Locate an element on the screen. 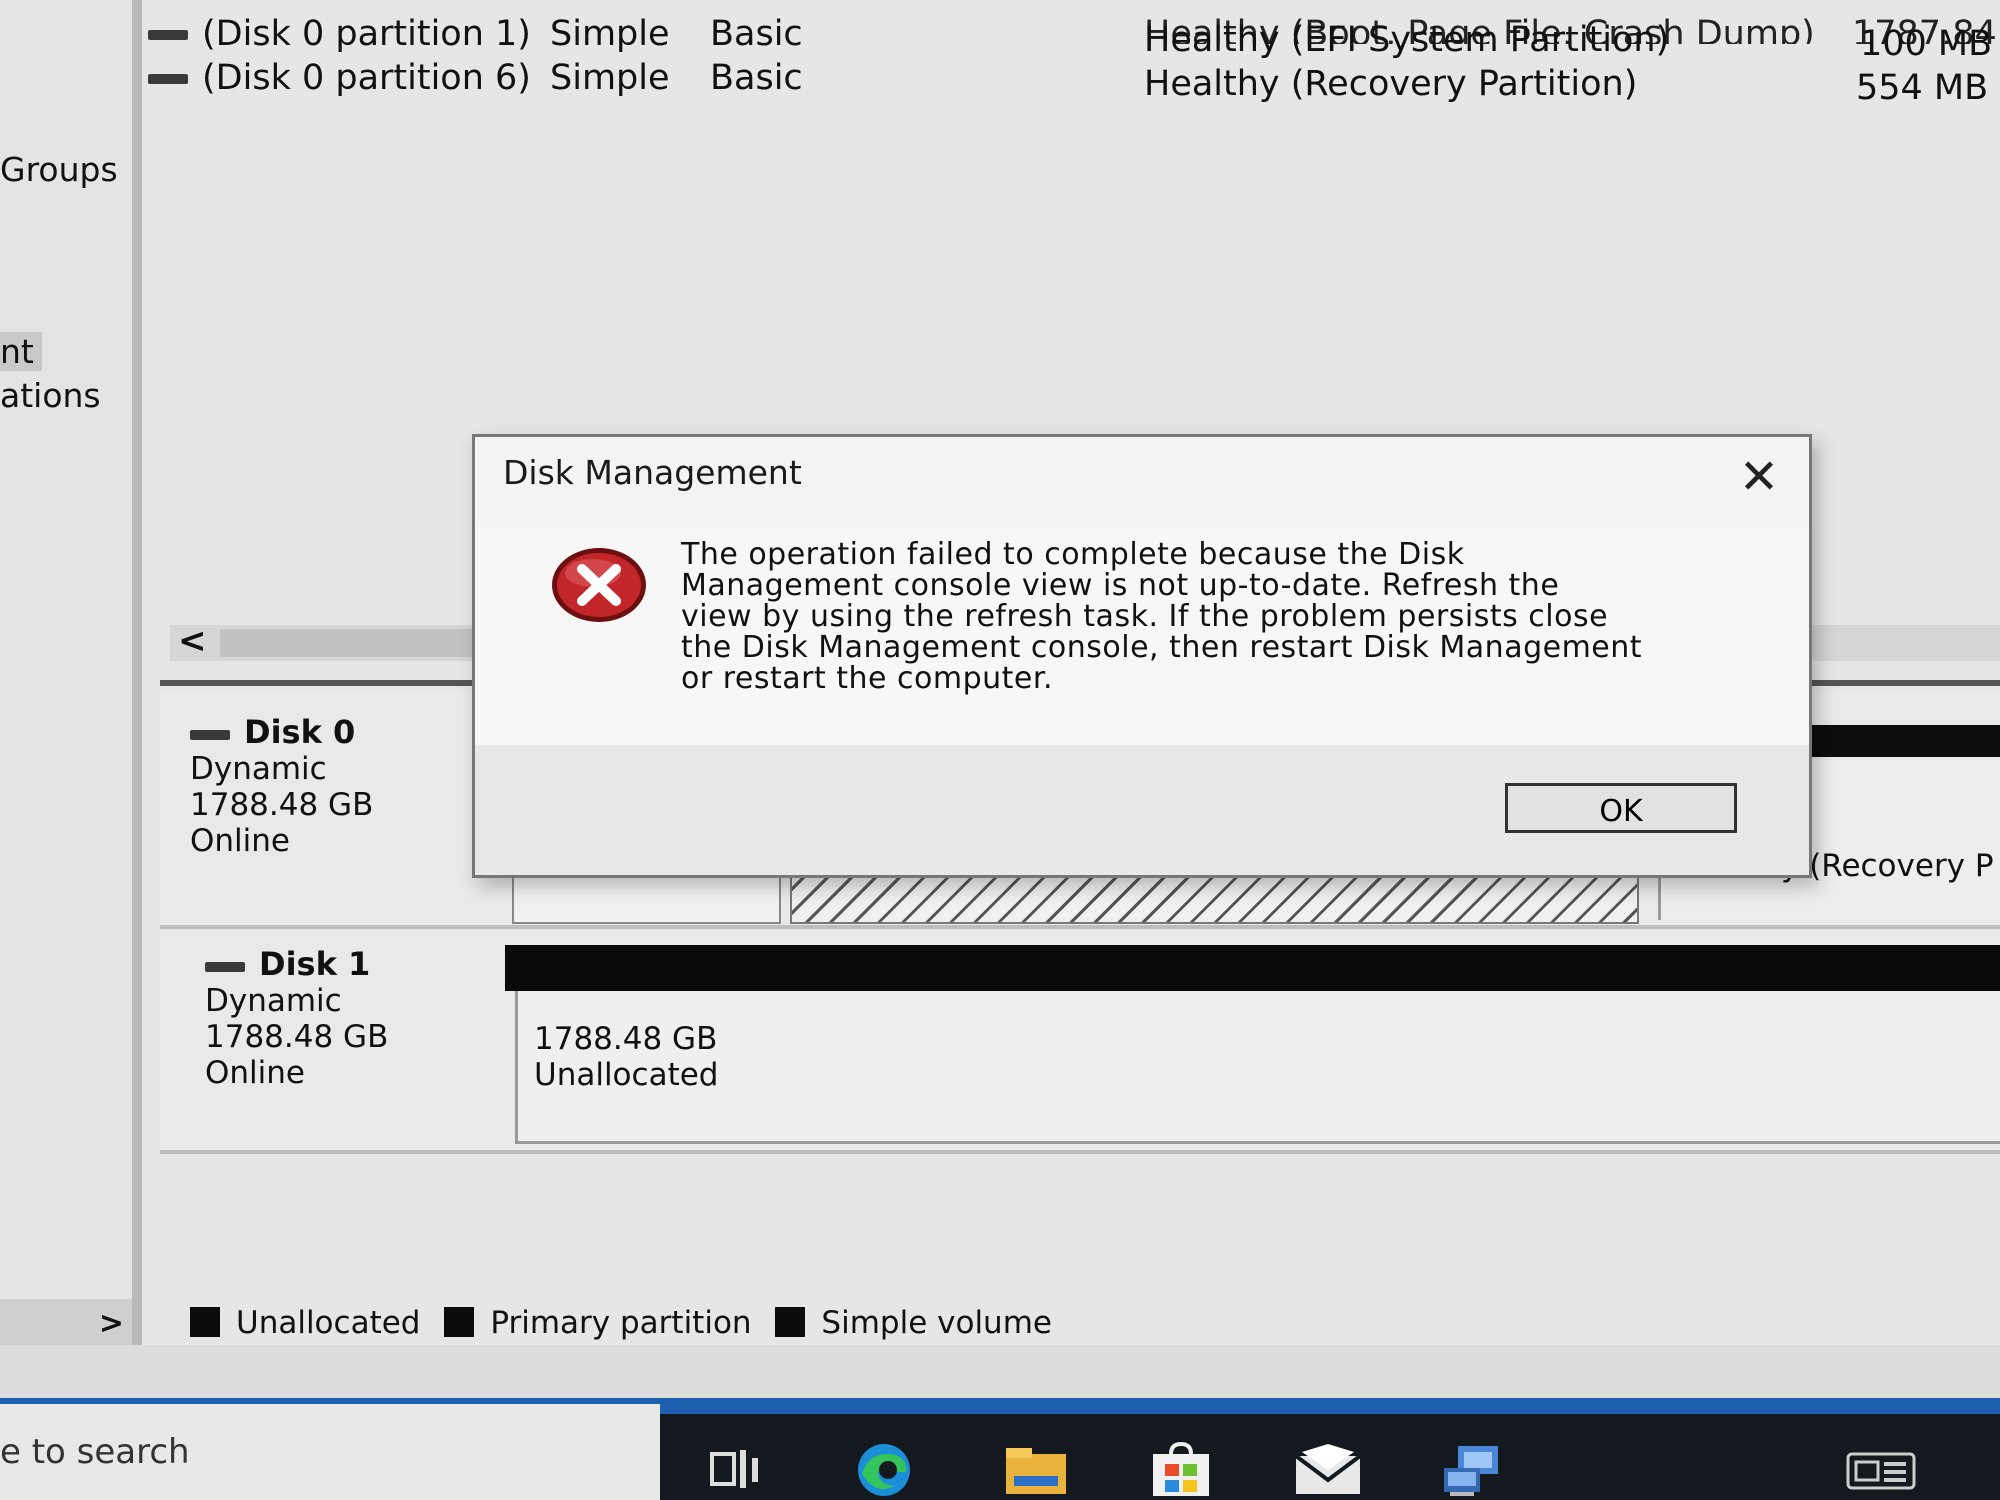 This screenshot has width=2000, height=1500. news-icon is located at coordinates (1882, 1470).